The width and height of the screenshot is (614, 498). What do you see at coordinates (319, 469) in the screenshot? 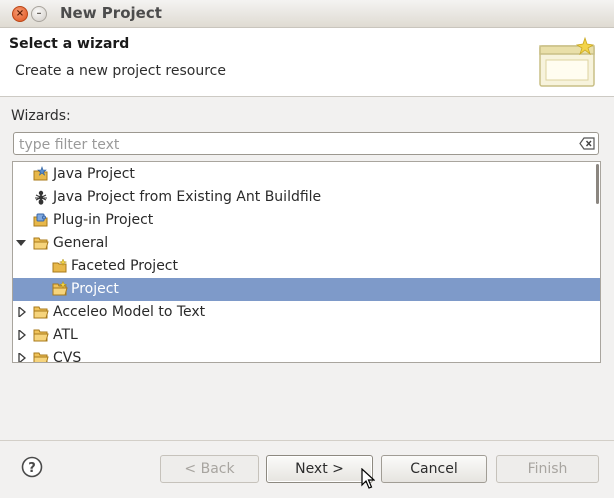
I see `next-button: Next >` at bounding box center [319, 469].